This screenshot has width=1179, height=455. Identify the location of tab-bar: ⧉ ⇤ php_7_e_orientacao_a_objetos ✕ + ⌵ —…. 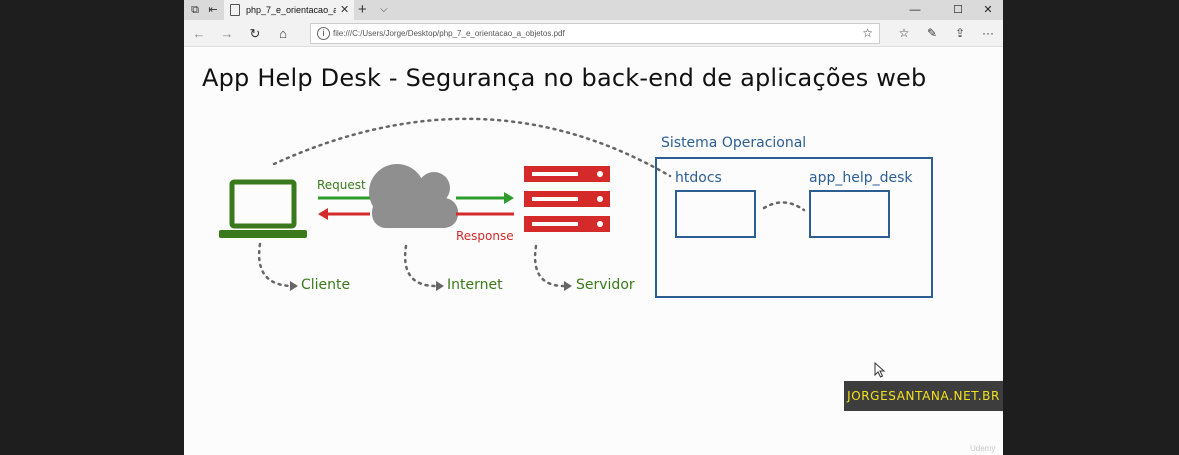
(593, 10).